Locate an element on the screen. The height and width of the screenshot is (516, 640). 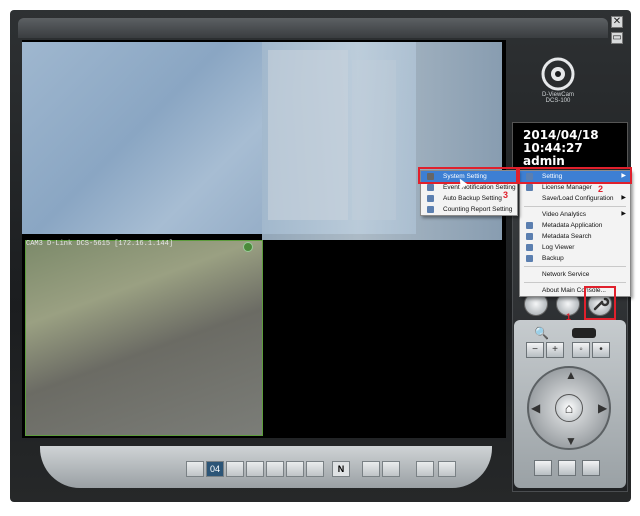
ptz-down-icon: ▼ is located at coordinates (571, 441).